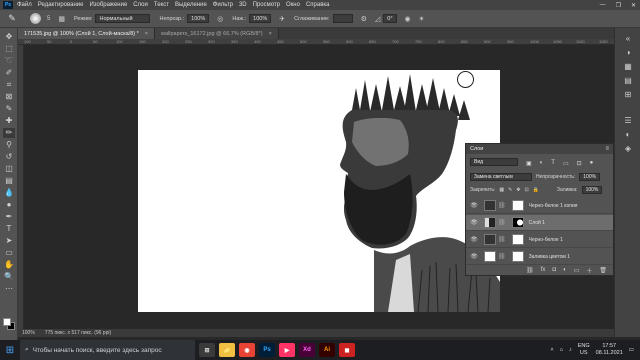  What do you see at coordinates (628, 95) in the screenshot?
I see `patterns-panel-icon: ⊞` at bounding box center [628, 95].